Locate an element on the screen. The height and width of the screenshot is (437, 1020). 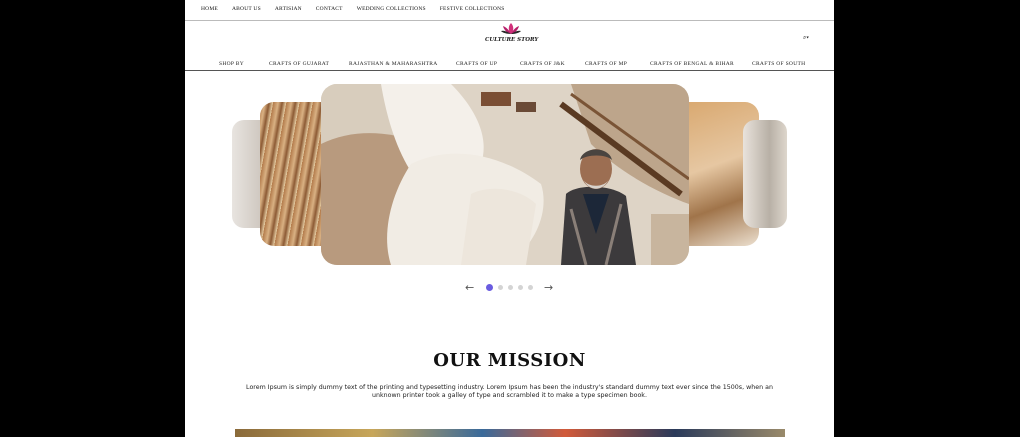
mission-title: OUR MISSION is located at coordinates (509, 360).